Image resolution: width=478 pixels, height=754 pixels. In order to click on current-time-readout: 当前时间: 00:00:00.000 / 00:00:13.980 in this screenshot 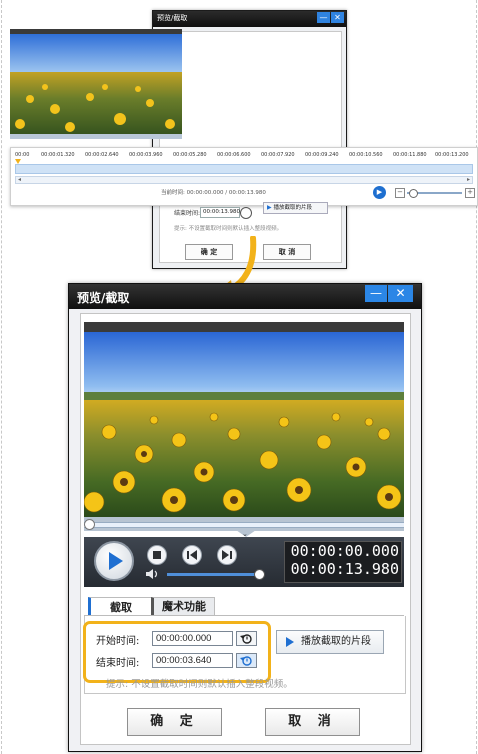, I will do `click(213, 193)`.